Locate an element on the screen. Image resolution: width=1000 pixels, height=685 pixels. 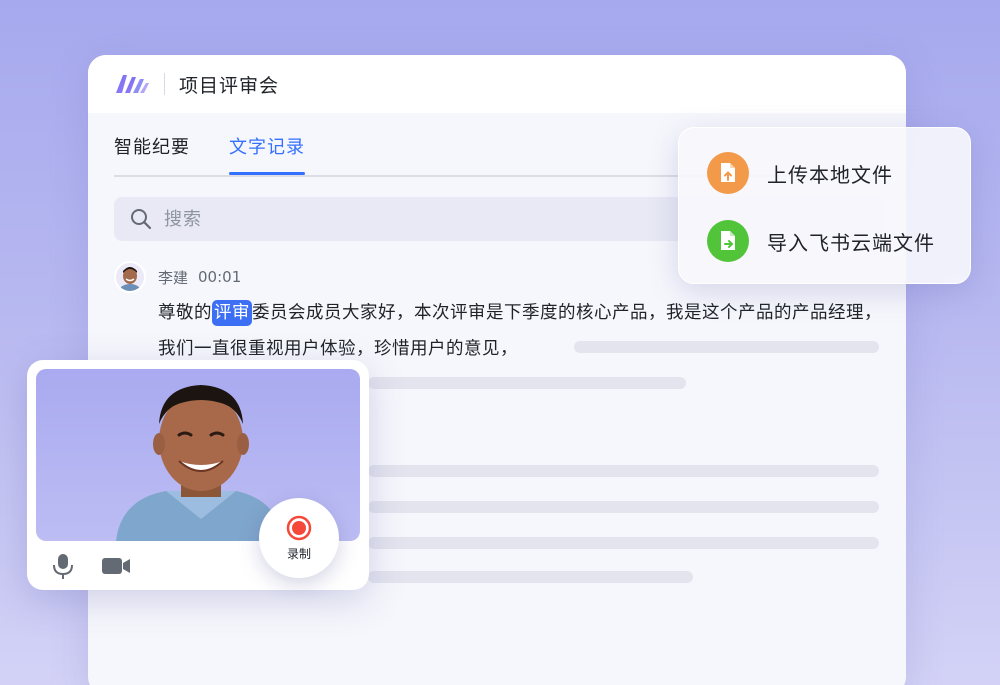
video-preview-card: 录制 is located at coordinates (198, 475).